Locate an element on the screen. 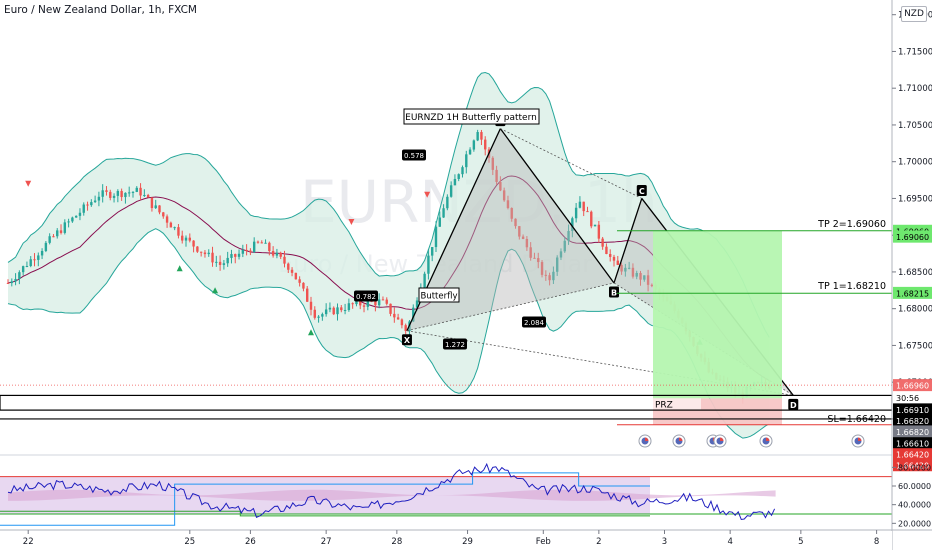 The image size is (932, 550). time-scale is located at coordinates (446, 540).